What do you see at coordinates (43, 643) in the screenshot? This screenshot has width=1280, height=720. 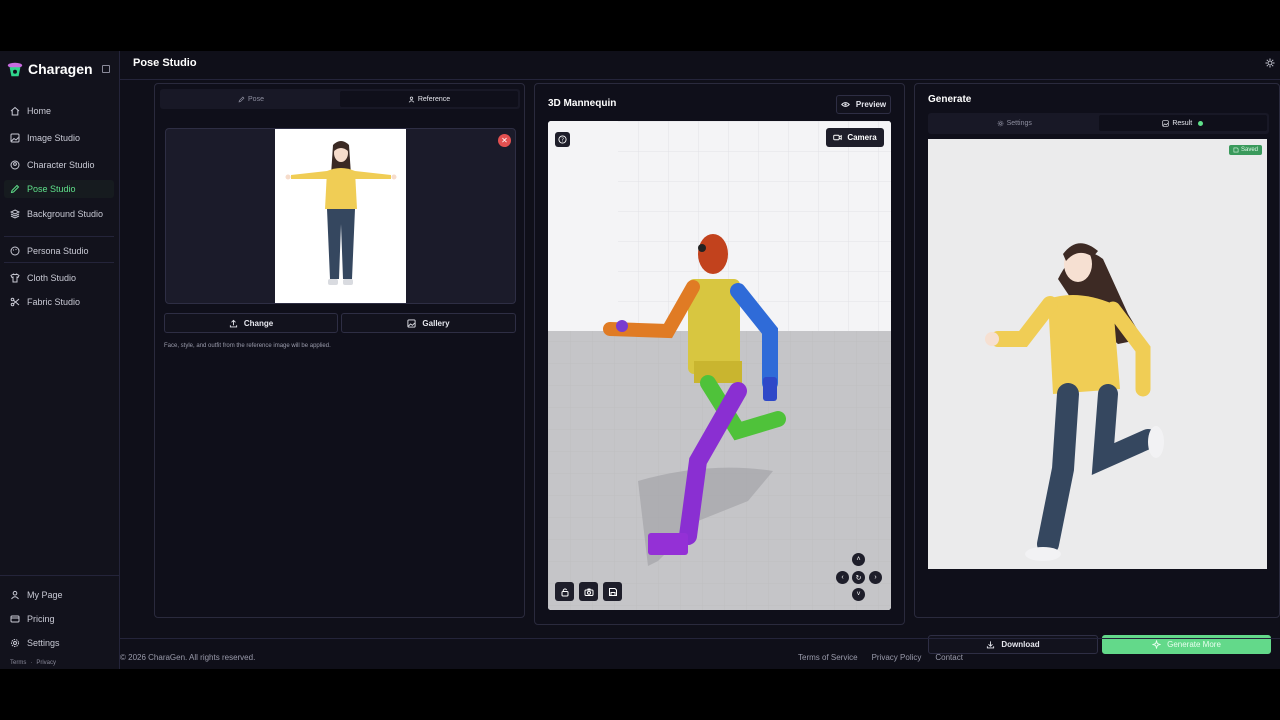 I see `sidebar-item-label: Settings` at bounding box center [43, 643].